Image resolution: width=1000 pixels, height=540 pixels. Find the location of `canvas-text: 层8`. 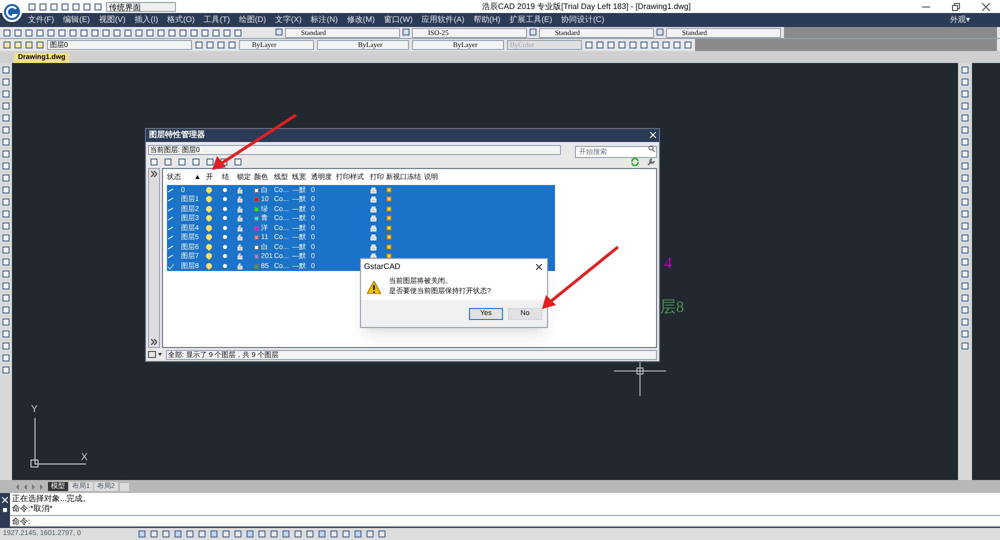

canvas-text: 层8 is located at coordinates (672, 308).